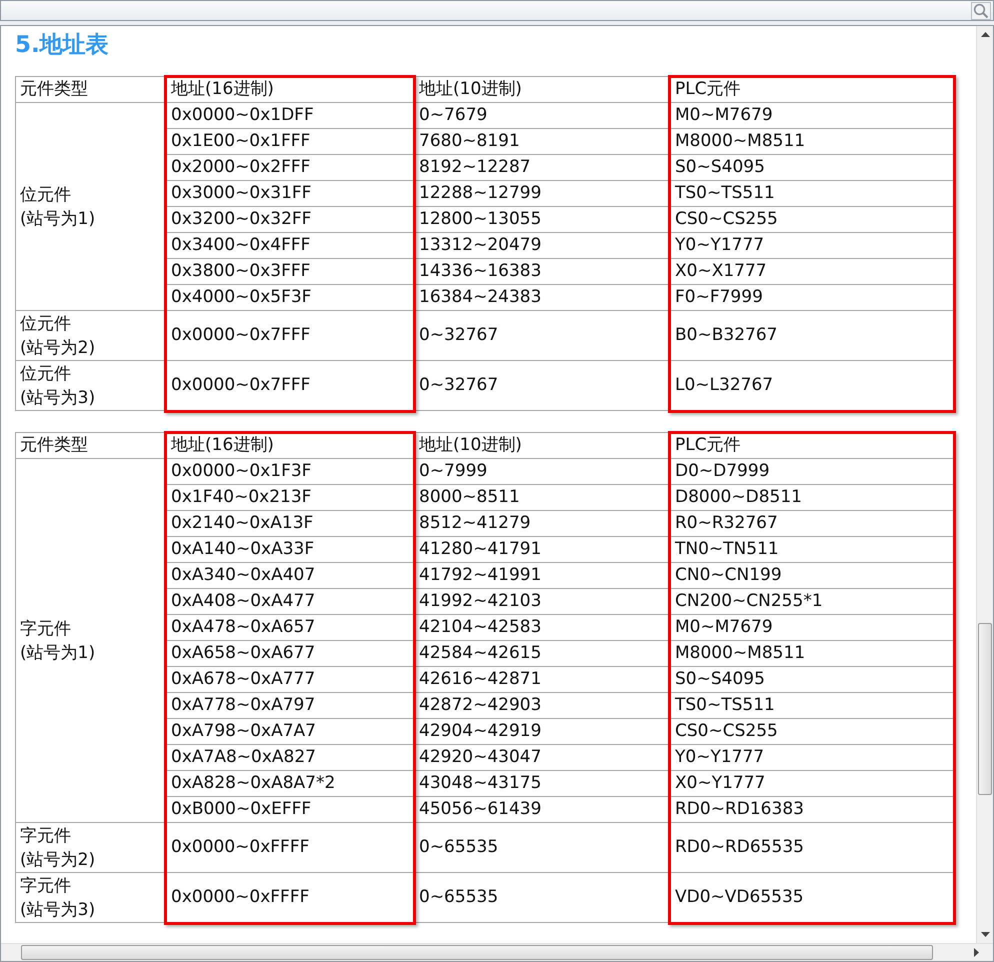 The width and height of the screenshot is (994, 962). What do you see at coordinates (812, 385) in the screenshot?
I see `table-cell: L0~L32767` at bounding box center [812, 385].